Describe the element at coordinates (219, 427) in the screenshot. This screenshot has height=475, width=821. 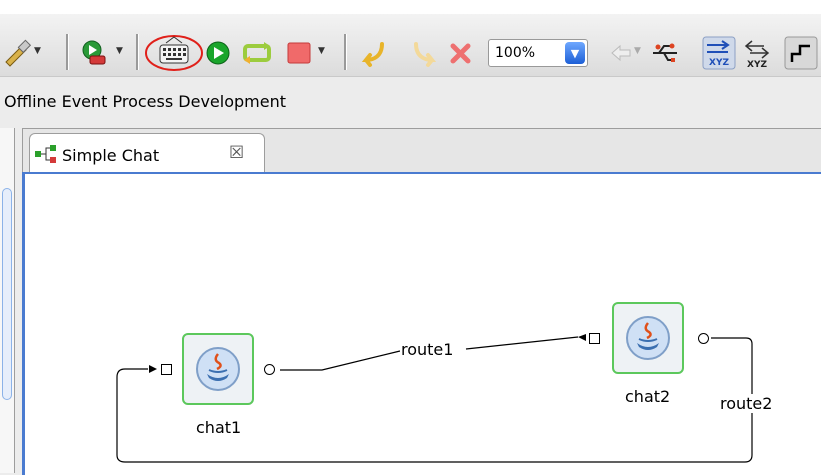
I see `chat1-label: chat1` at that location.